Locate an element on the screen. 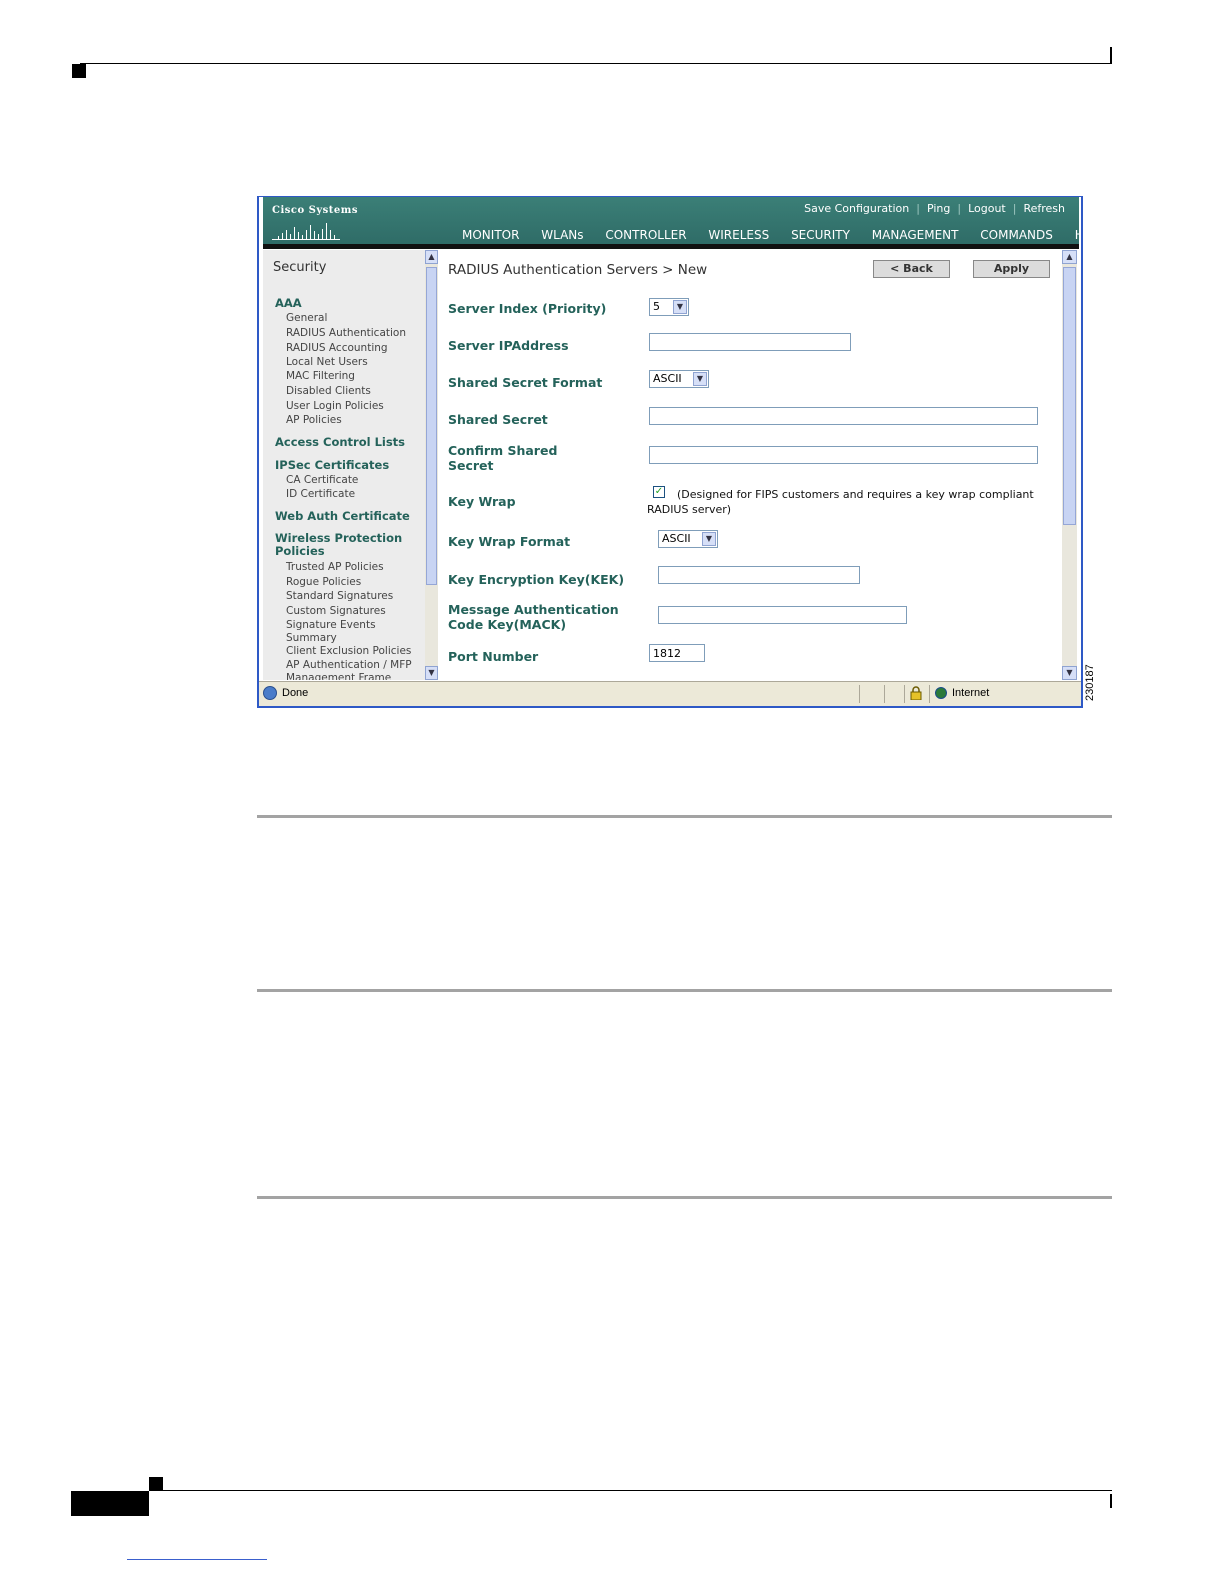 Image resolution: width=1224 pixels, height=1584 pixels. checkmark-icon: ✓ is located at coordinates (659, 491).